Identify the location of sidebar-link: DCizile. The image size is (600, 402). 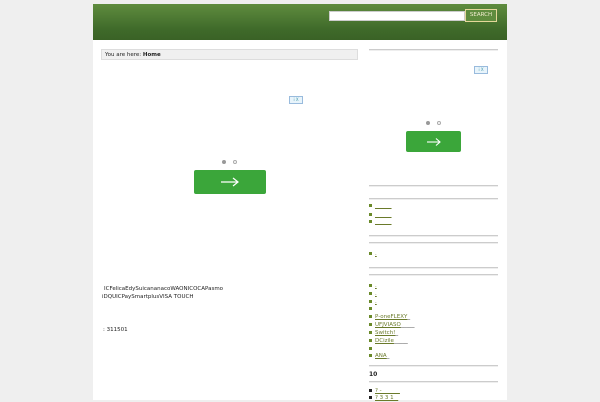
(384, 341).